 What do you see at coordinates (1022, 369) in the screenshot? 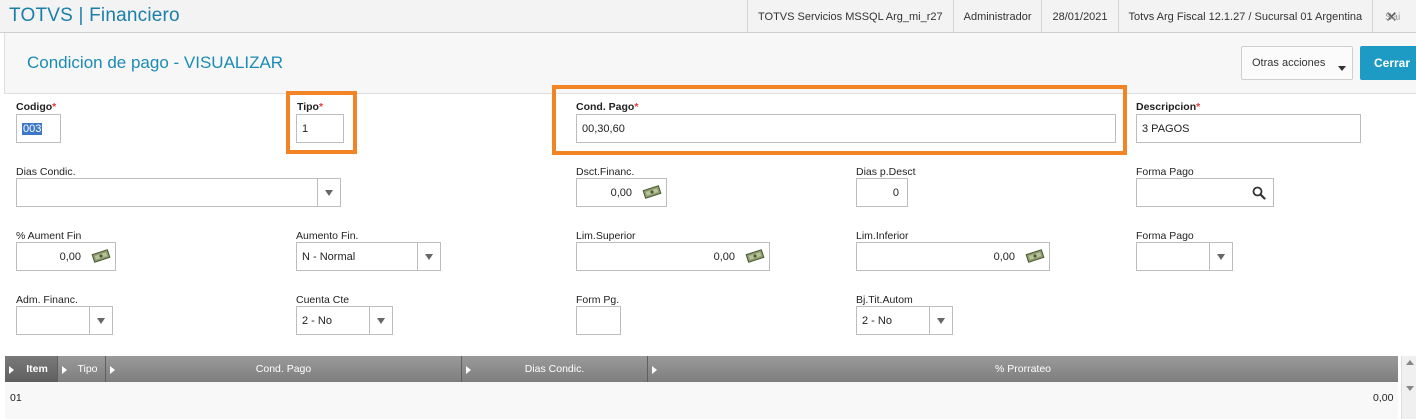
I see `col-prorrateo: % Prorrateo` at bounding box center [1022, 369].